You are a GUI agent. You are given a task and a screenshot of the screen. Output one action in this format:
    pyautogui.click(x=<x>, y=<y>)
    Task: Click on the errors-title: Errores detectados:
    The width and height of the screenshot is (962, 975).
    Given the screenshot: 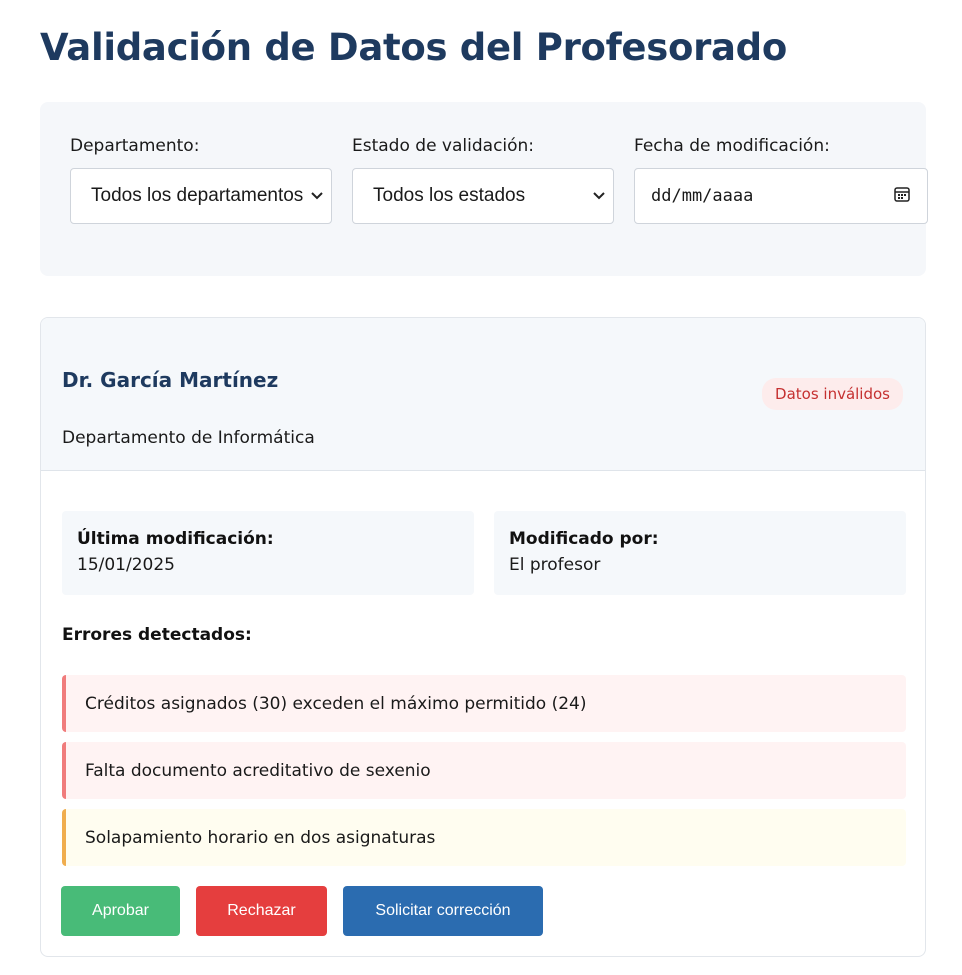 What is the action you would take?
    pyautogui.click(x=157, y=635)
    